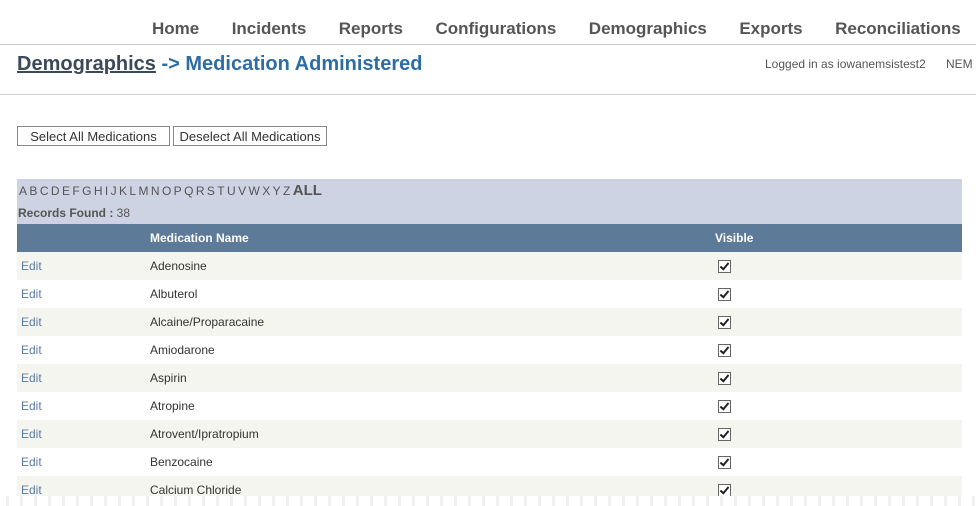  What do you see at coordinates (83, 238) in the screenshot?
I see `column-header-edit` at bounding box center [83, 238].